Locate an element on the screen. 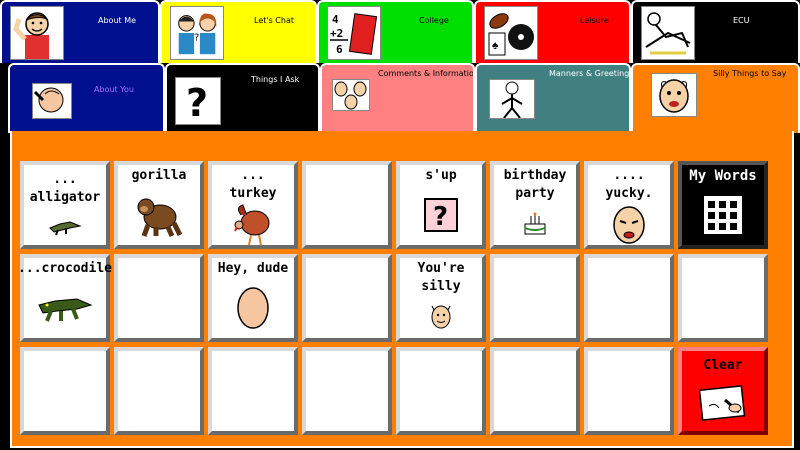 This screenshot has height=450, width=800. word-button-alligator: ... alligator is located at coordinates (65, 205).